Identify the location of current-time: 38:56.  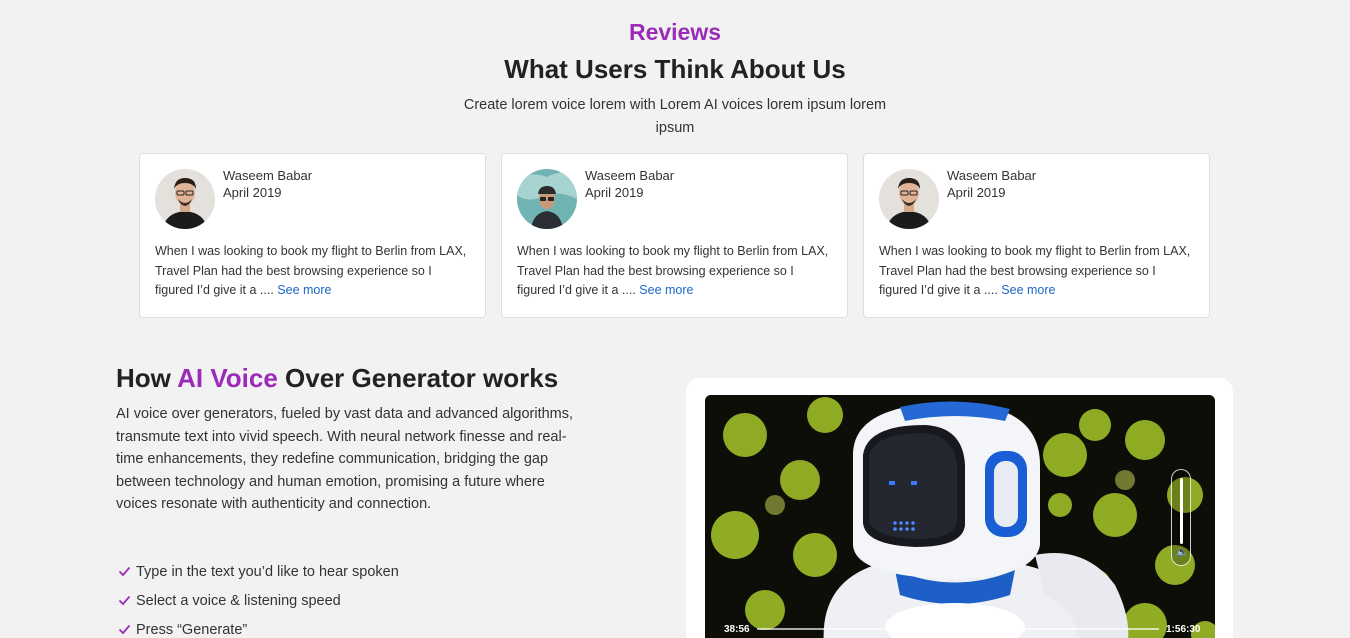
(737, 629).